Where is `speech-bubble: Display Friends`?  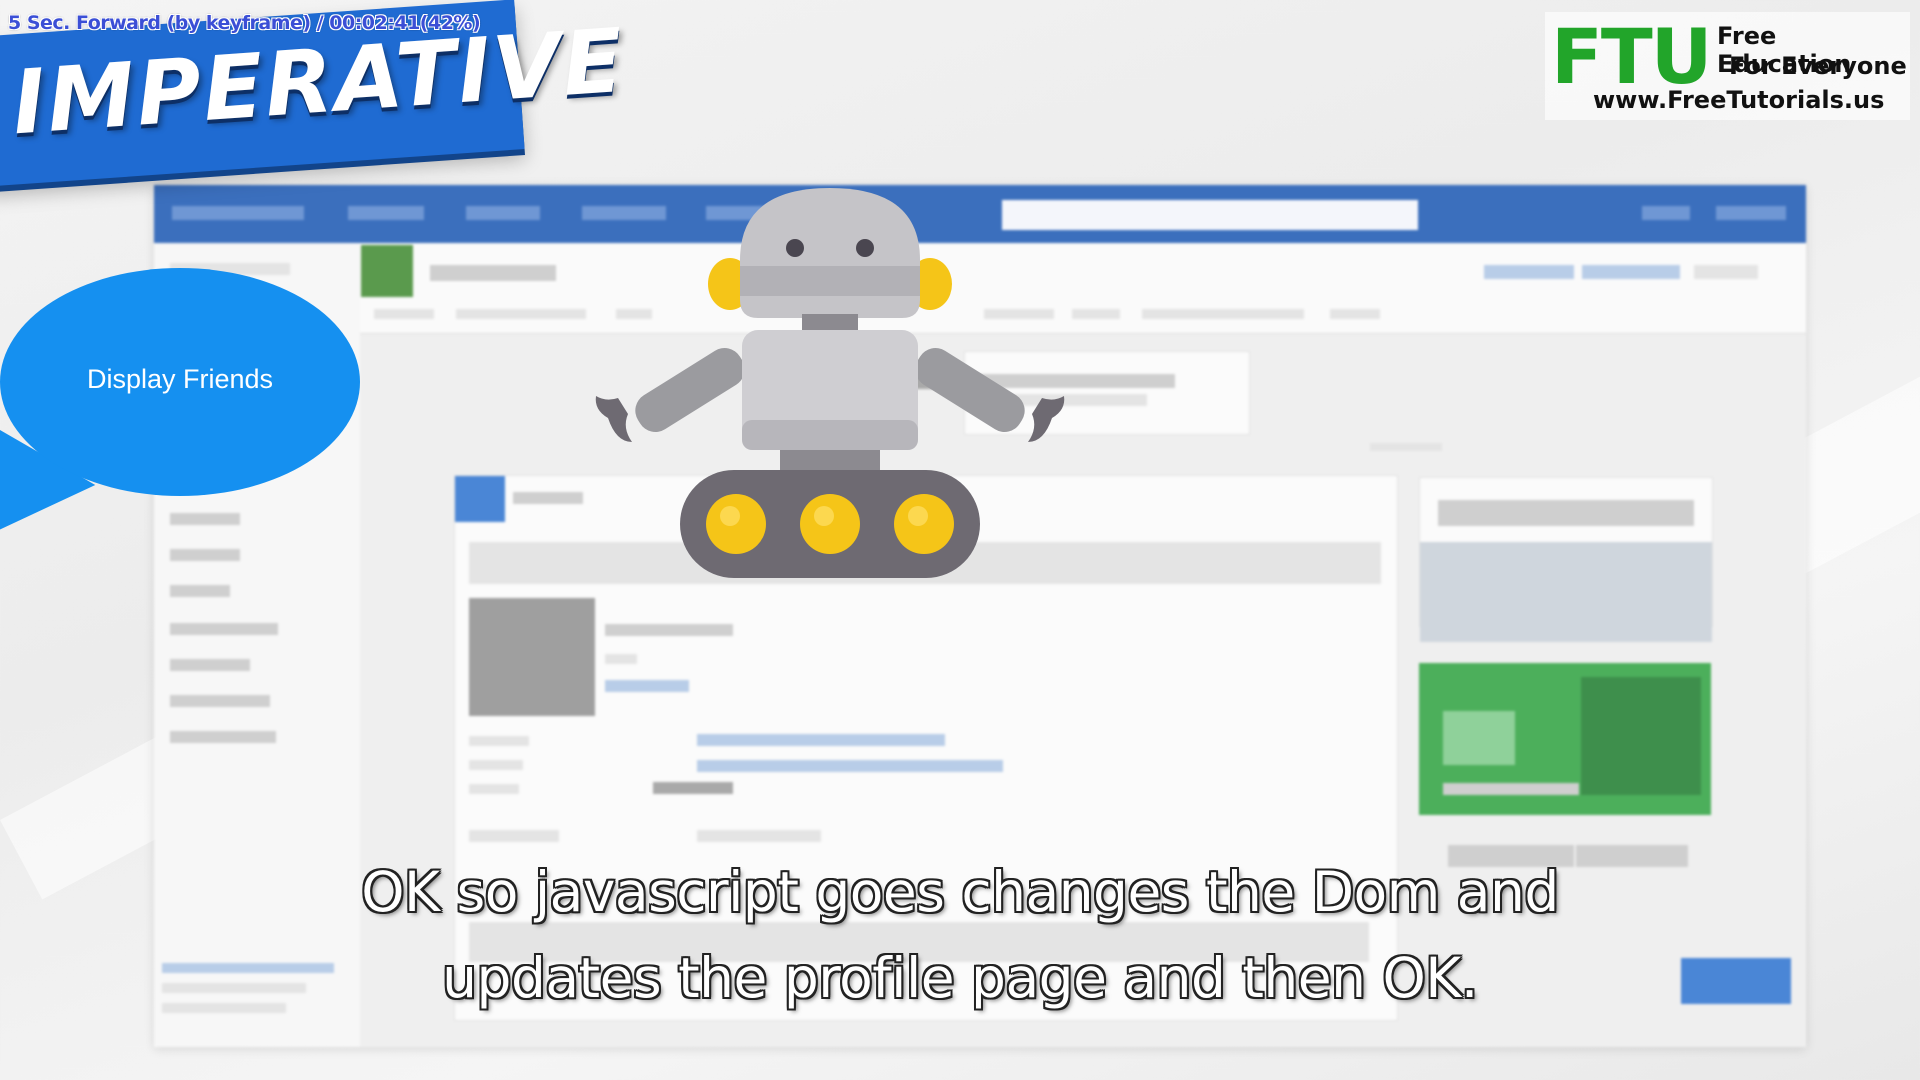
speech-bubble: Display Friends is located at coordinates (180, 382).